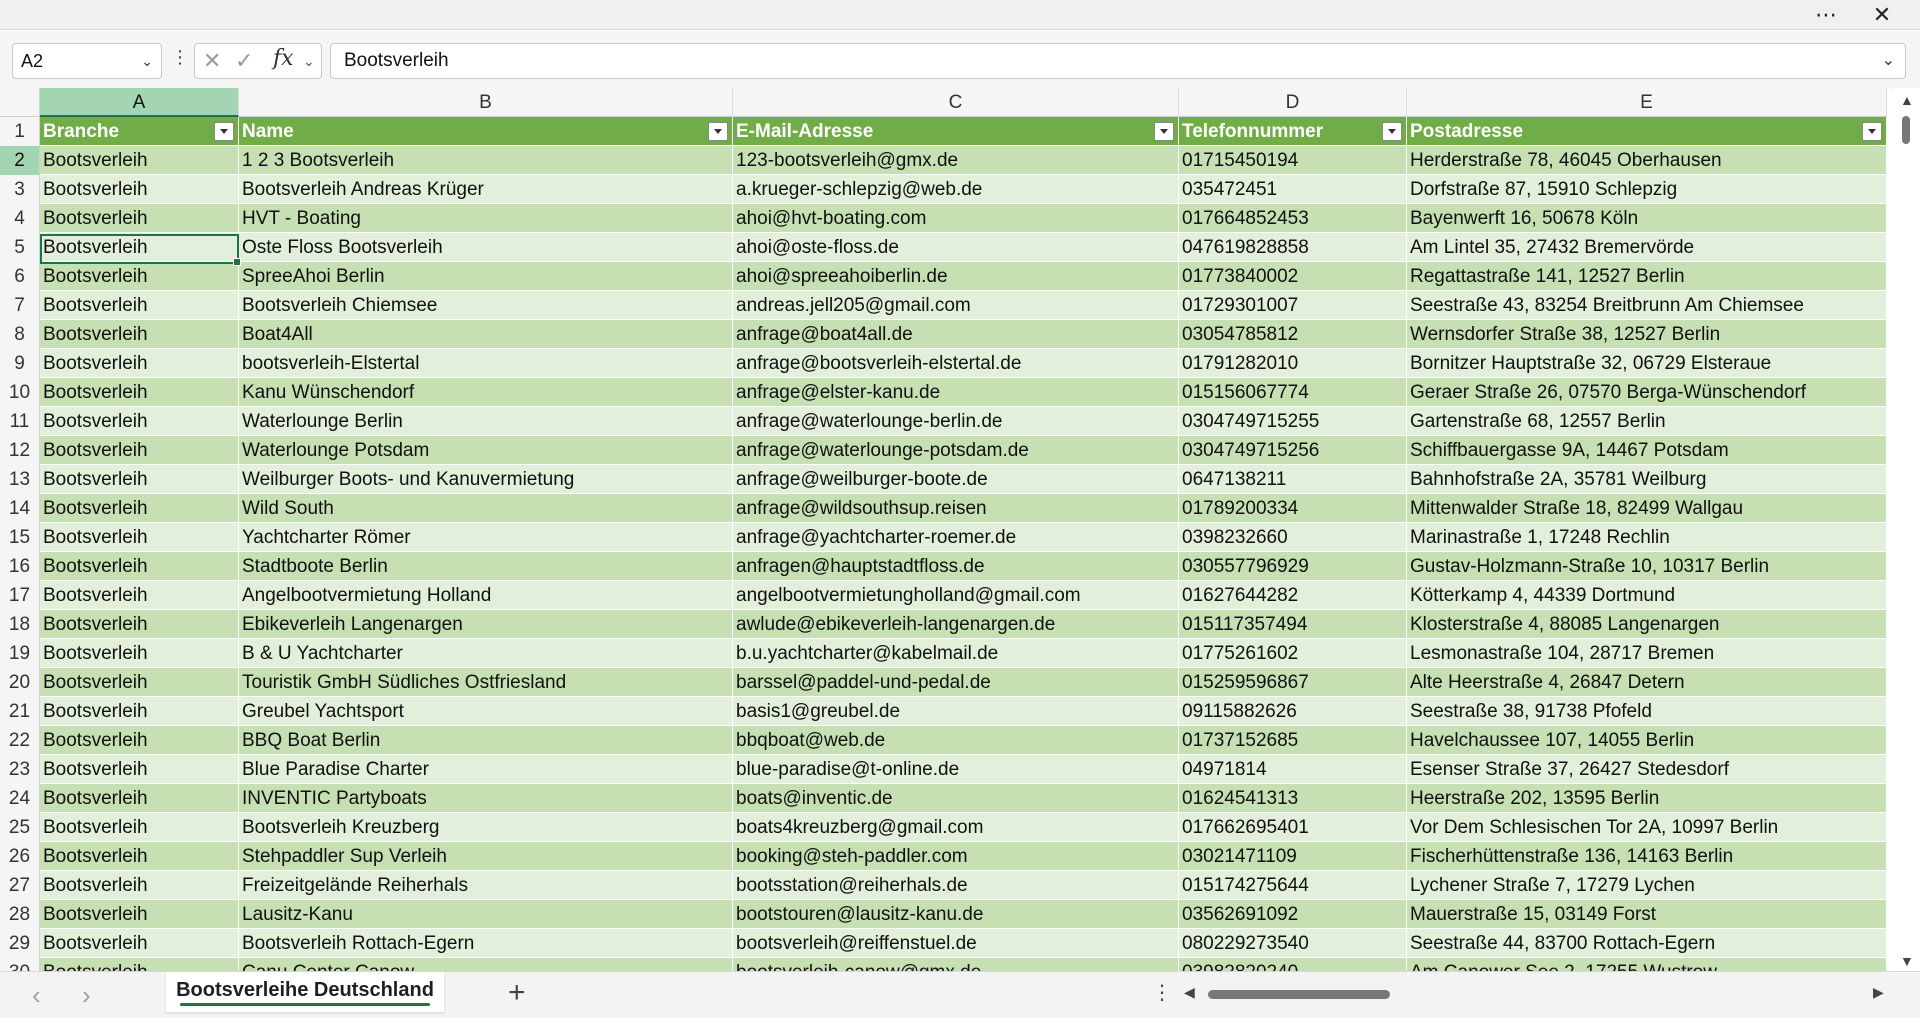  Describe the element at coordinates (1293, 624) in the screenshot. I see `table-cell: 015117357494` at that location.